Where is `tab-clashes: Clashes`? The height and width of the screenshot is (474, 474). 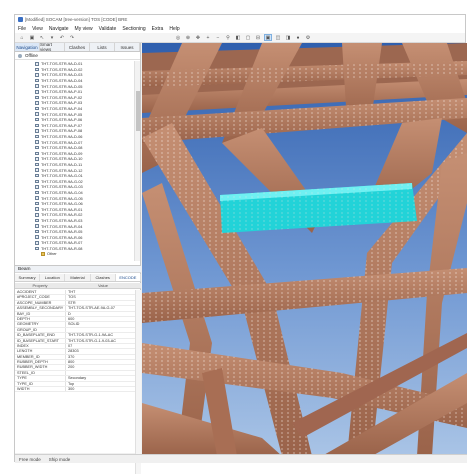 tab-clashes: Clashes is located at coordinates (77, 47).